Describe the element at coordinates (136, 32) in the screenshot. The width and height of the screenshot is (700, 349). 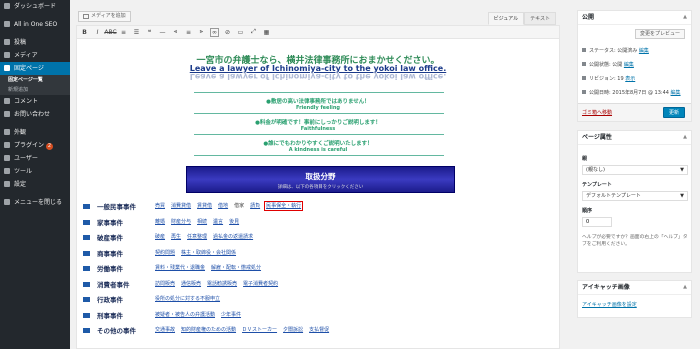
I see `numbered-list-icon: ☰` at that location.